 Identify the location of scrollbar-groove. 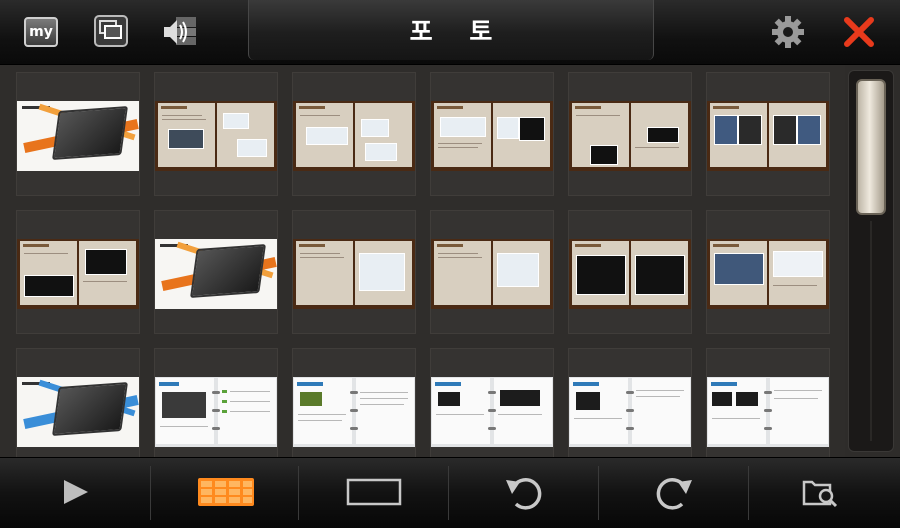
(871, 331).